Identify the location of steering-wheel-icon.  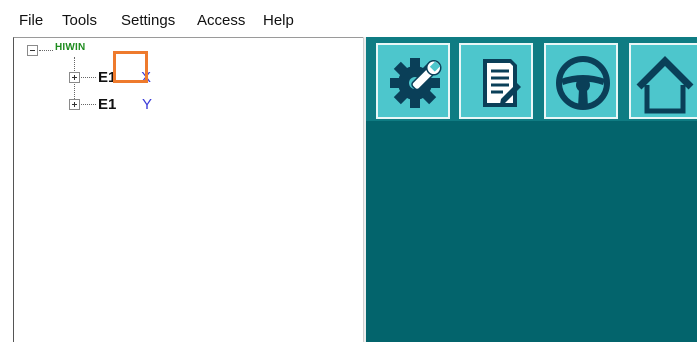
(583, 83).